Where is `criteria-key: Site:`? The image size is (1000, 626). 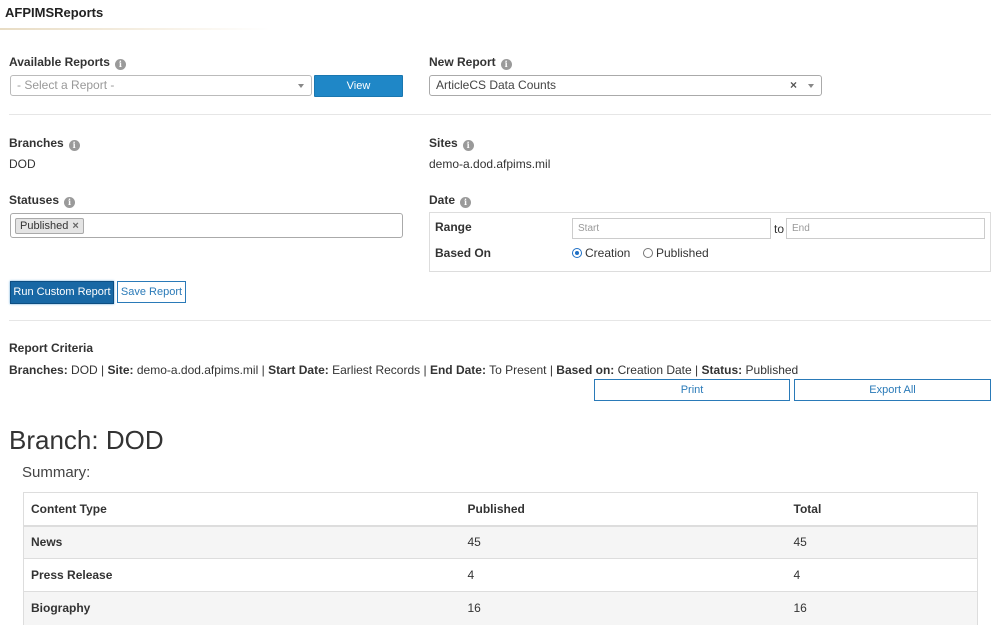 criteria-key: Site: is located at coordinates (120, 370).